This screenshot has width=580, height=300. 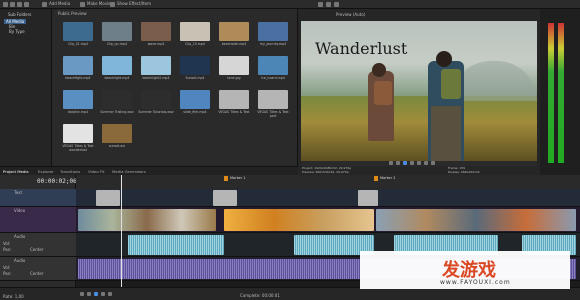 What do you see at coordinates (238, 178) in the screenshot?
I see `marker-1-label: Marker 1` at bounding box center [238, 178].